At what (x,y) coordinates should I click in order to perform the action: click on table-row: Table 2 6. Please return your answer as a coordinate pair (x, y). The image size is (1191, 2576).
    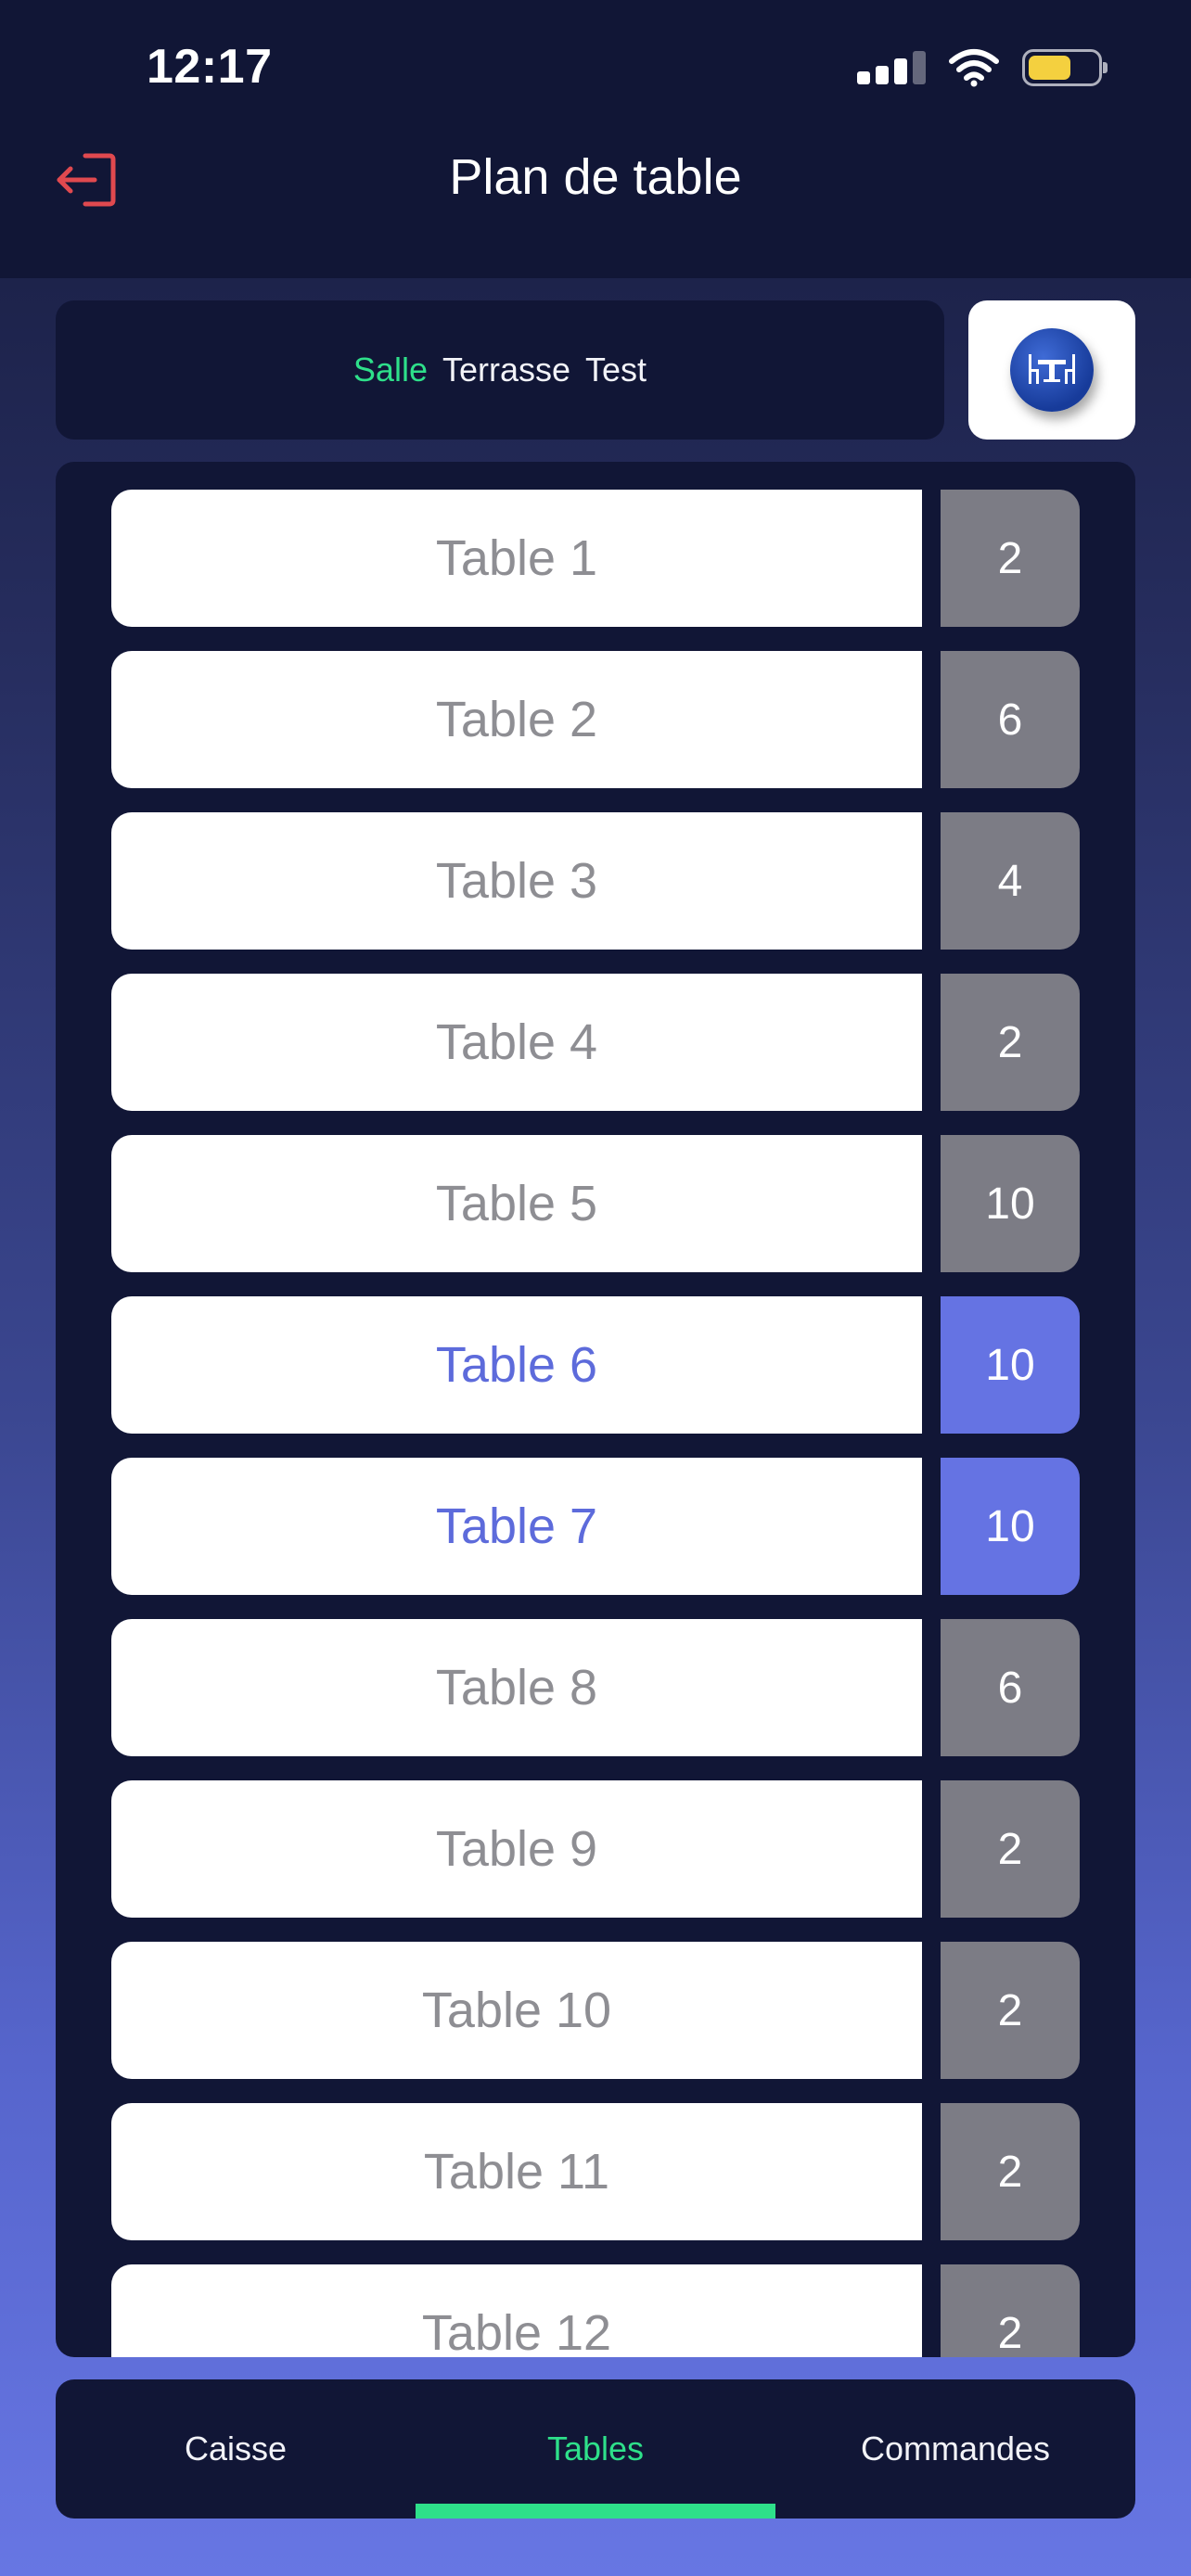
    Looking at the image, I should click on (595, 719).